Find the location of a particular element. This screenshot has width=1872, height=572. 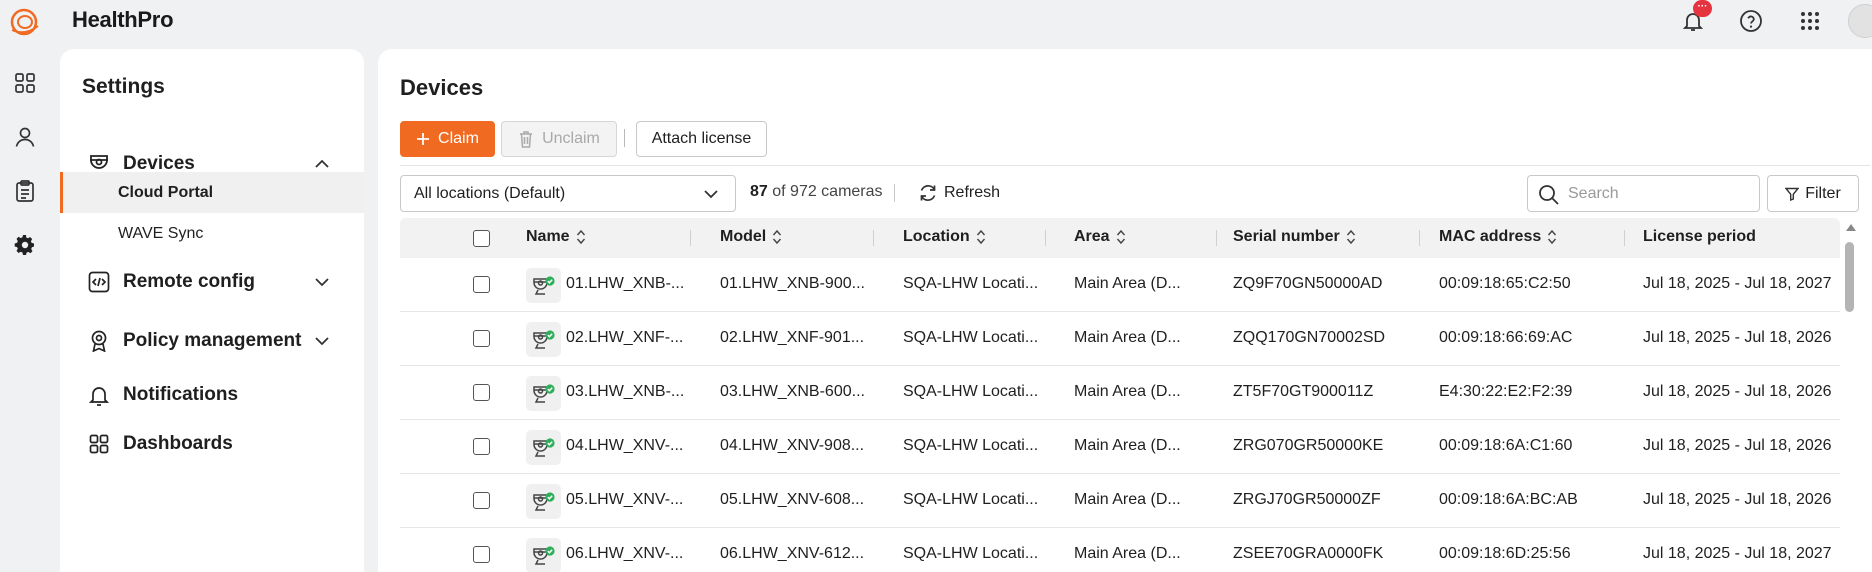

page-title: Devices is located at coordinates (442, 87).